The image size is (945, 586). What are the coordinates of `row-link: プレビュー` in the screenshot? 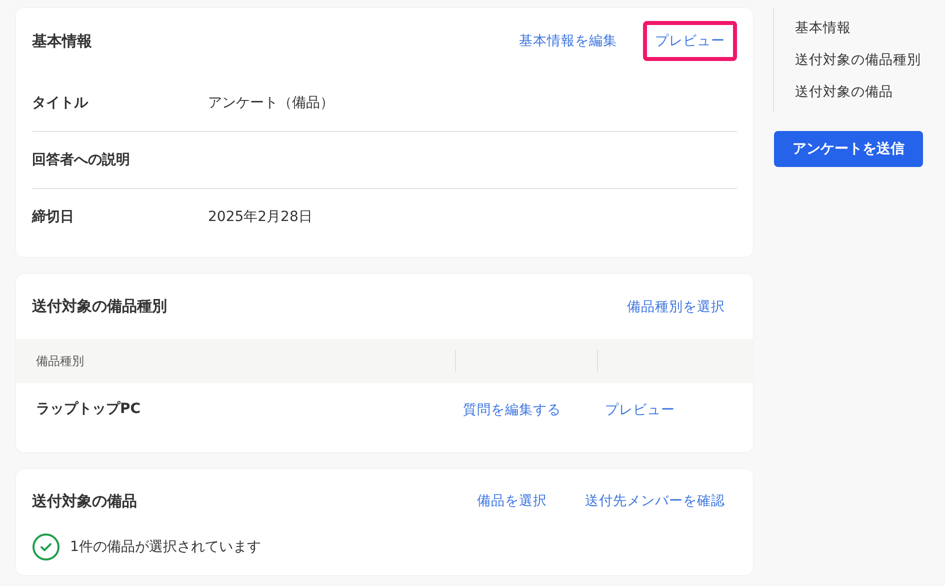 It's located at (636, 410).